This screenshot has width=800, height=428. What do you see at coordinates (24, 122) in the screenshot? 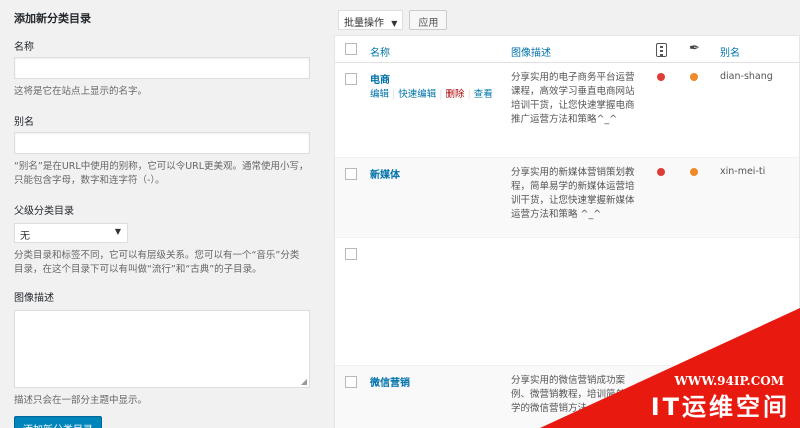
I see `slug-label: 别名` at bounding box center [24, 122].